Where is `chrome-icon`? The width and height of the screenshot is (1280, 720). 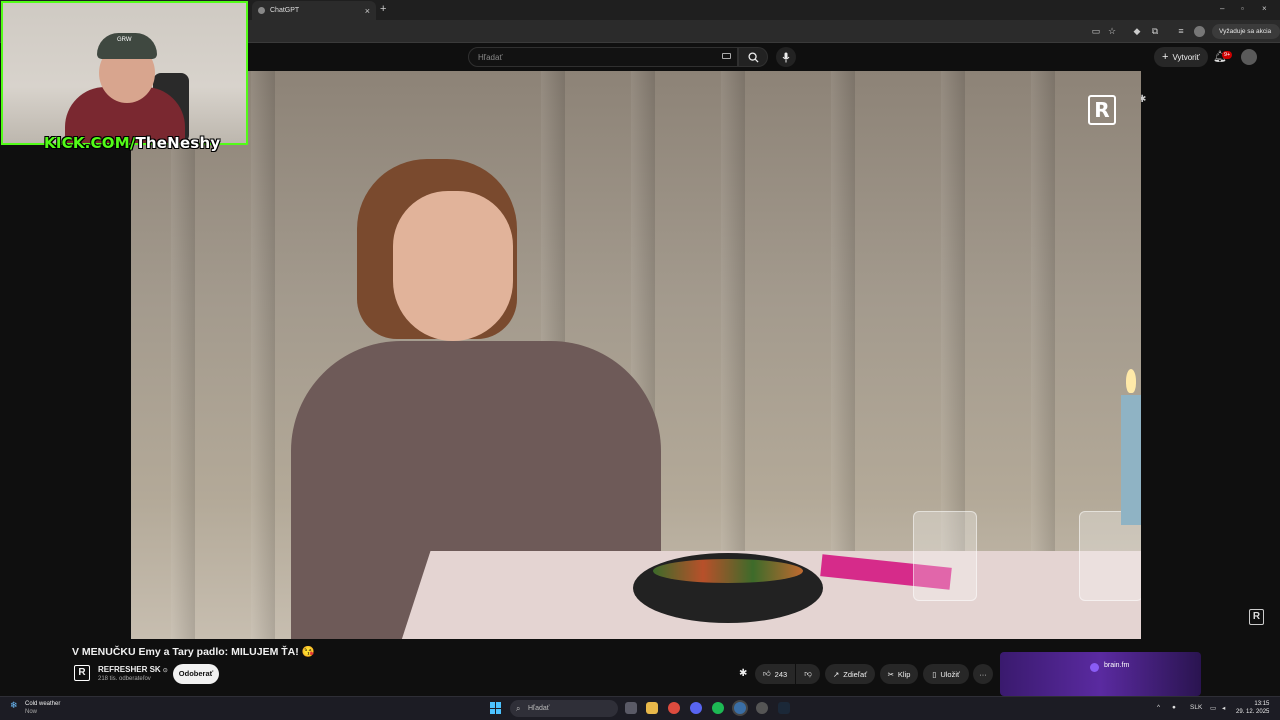 chrome-icon is located at coordinates (674, 708).